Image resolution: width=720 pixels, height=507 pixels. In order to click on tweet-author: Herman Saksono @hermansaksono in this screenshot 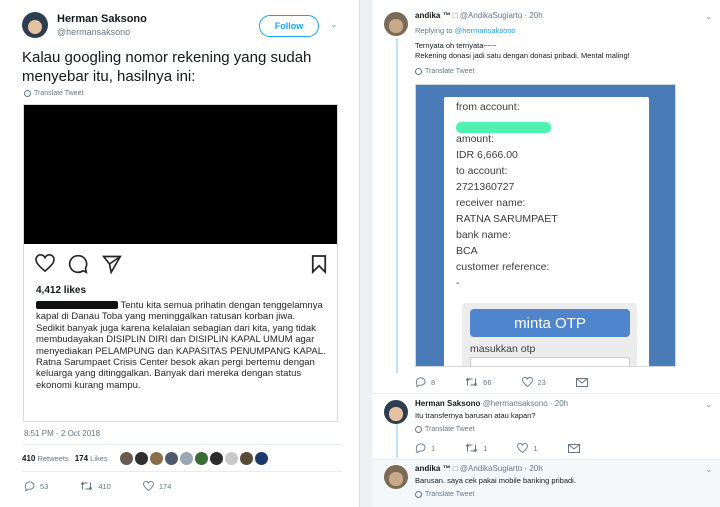, I will do `click(84, 25)`.